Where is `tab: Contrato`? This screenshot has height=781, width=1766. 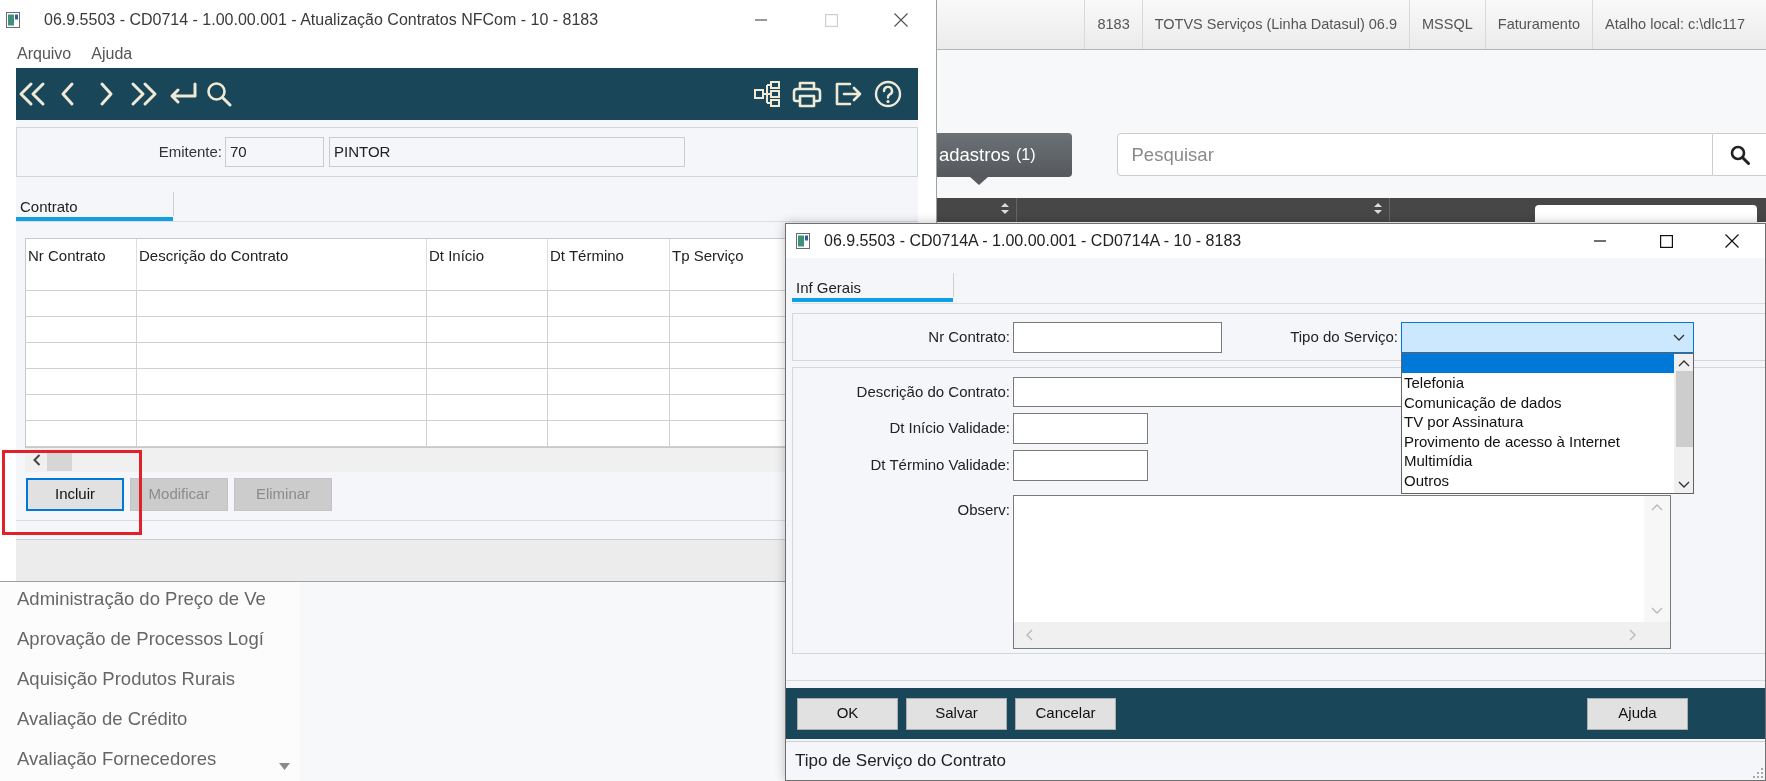
tab: Contrato is located at coordinates (94, 205).